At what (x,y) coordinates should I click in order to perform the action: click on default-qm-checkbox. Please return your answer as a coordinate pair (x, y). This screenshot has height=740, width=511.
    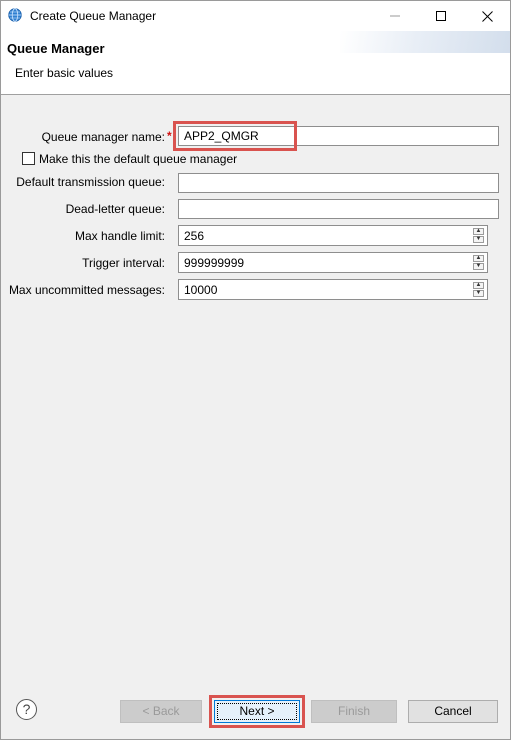
    Looking at the image, I should click on (28, 158).